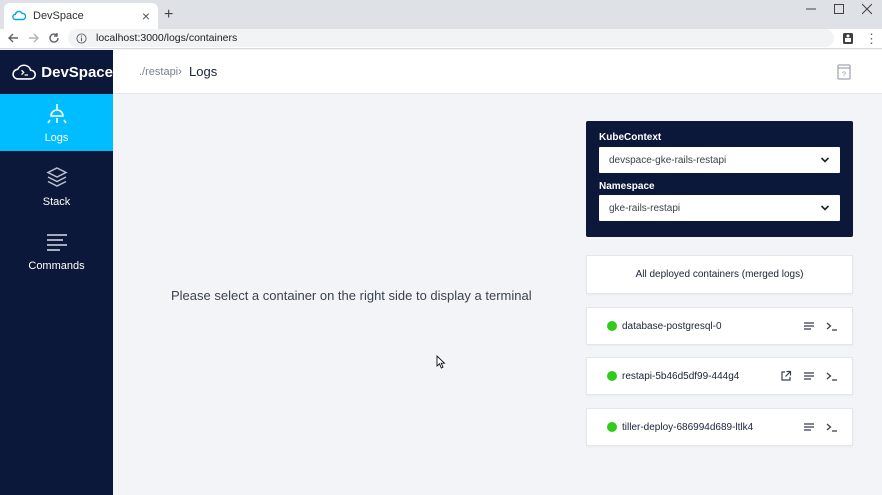 The width and height of the screenshot is (882, 495). I want to click on url-text: localhost:3000/logs/containers, so click(167, 38).